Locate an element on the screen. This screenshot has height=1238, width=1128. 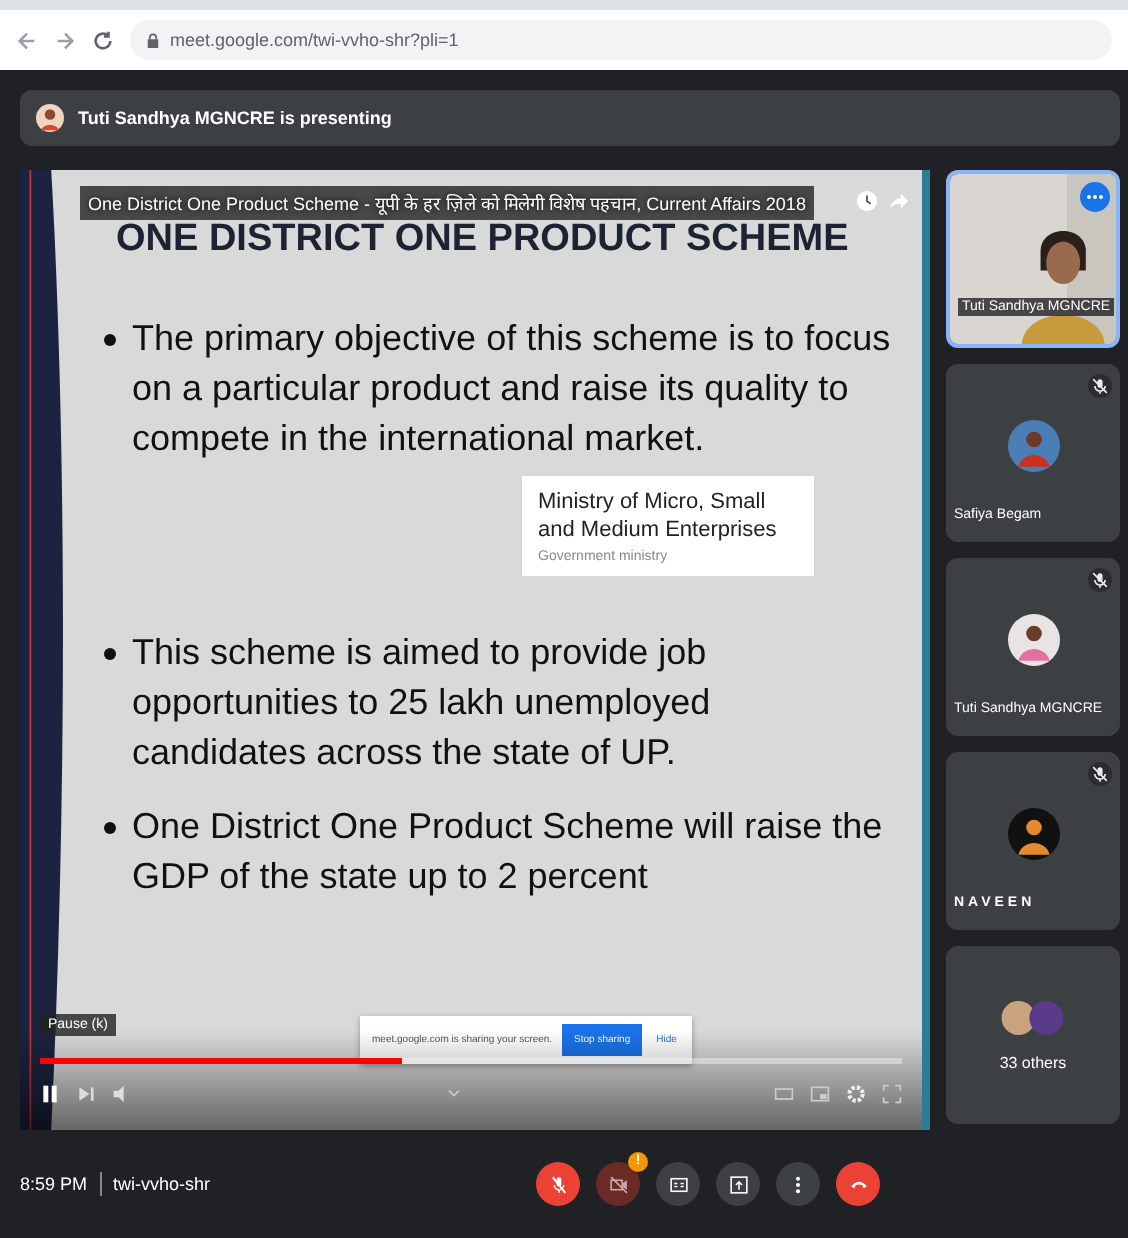
end-call-button is located at coordinates (858, 1184).